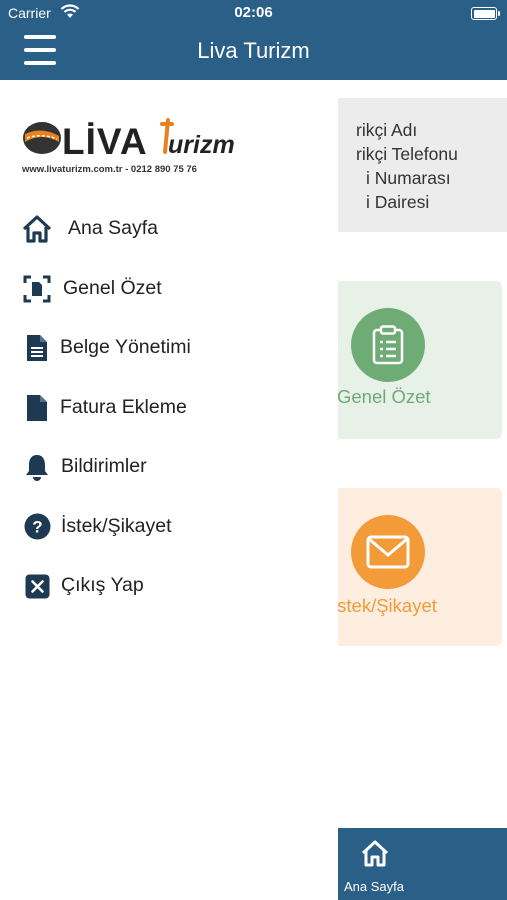 The width and height of the screenshot is (507, 900). What do you see at coordinates (109, 169) in the screenshot?
I see `logo-contact-text: www.livaturizm.com.tr - 0212 890 75 76` at bounding box center [109, 169].